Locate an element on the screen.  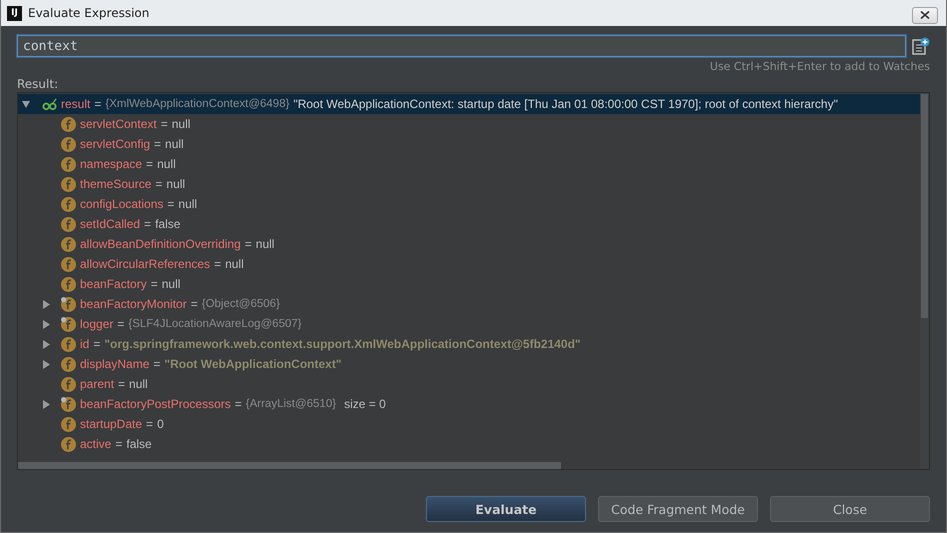
variable-value: "Root WebApplicationContext: startup date [Thu Jan 01 08:00:00 CST 1970]; root of context hierarchy" is located at coordinates (565, 104).